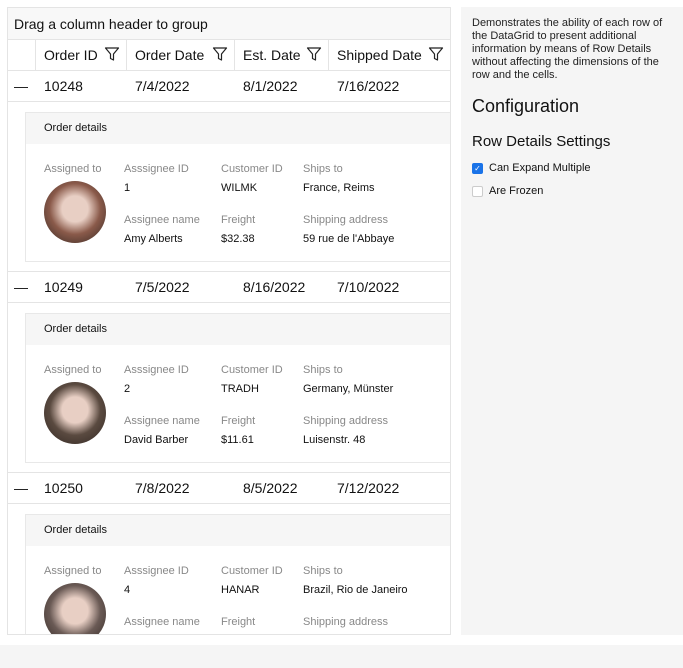 Image resolution: width=683 pixels, height=668 pixels. I want to click on customer-id-value: TRADH, so click(240, 389).